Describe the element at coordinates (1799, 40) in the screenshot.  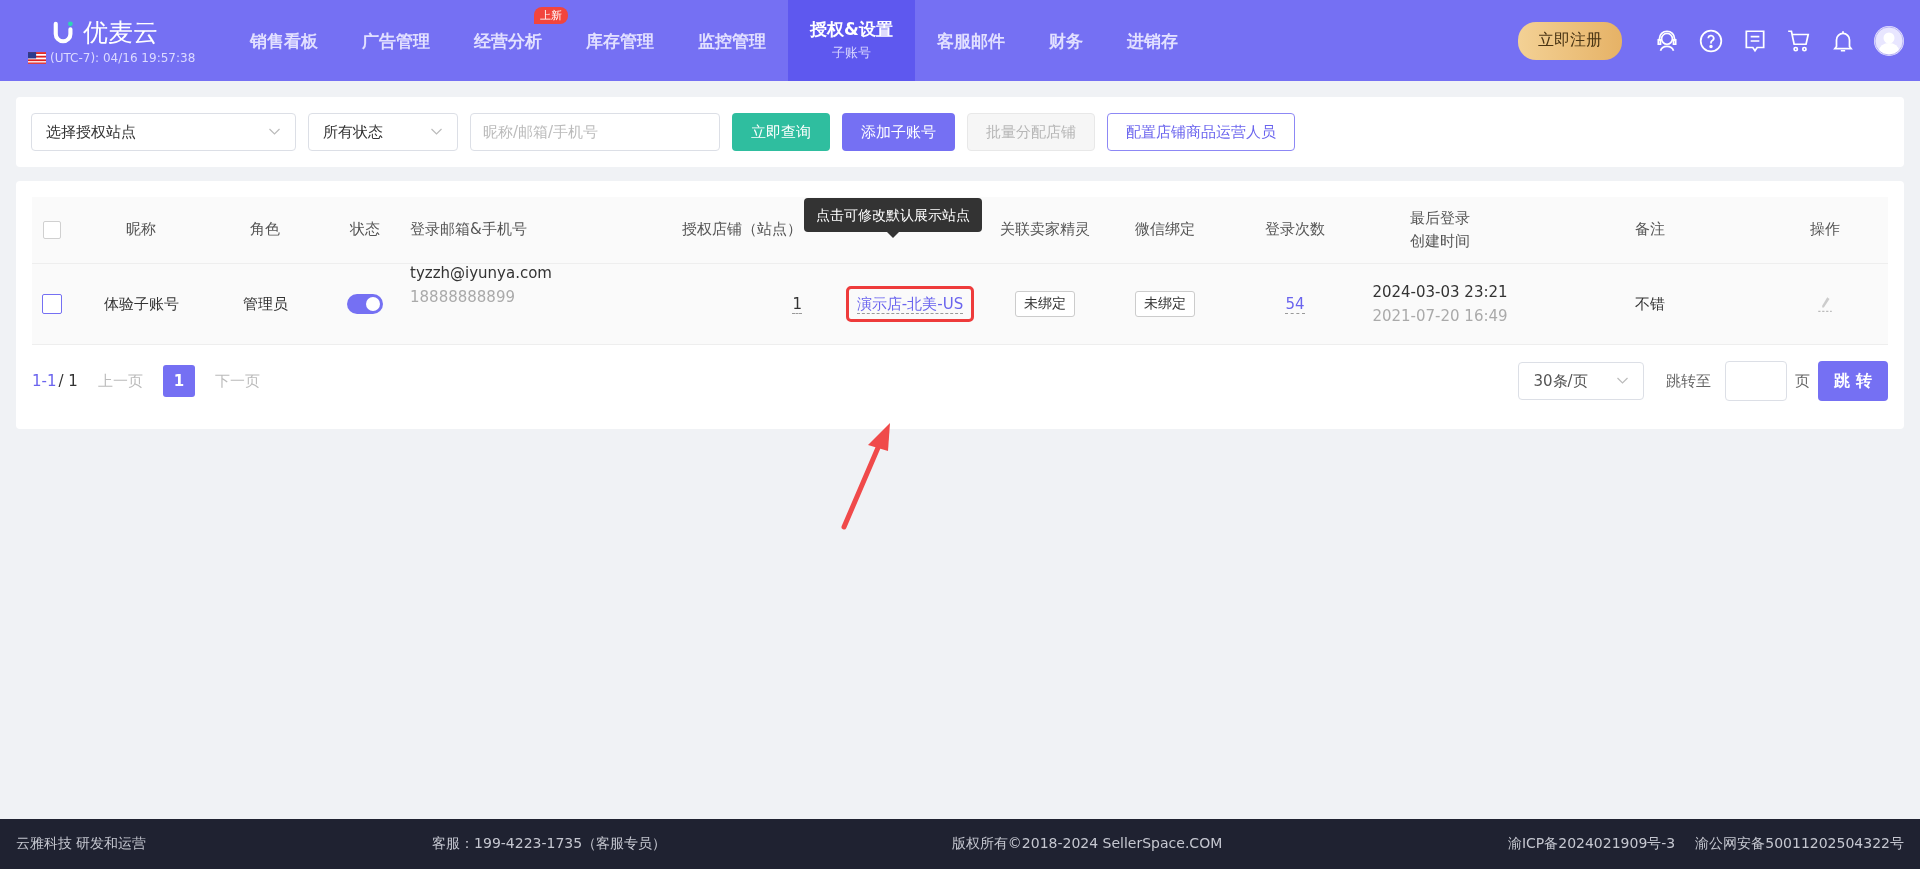
I see `cart-icon` at that location.